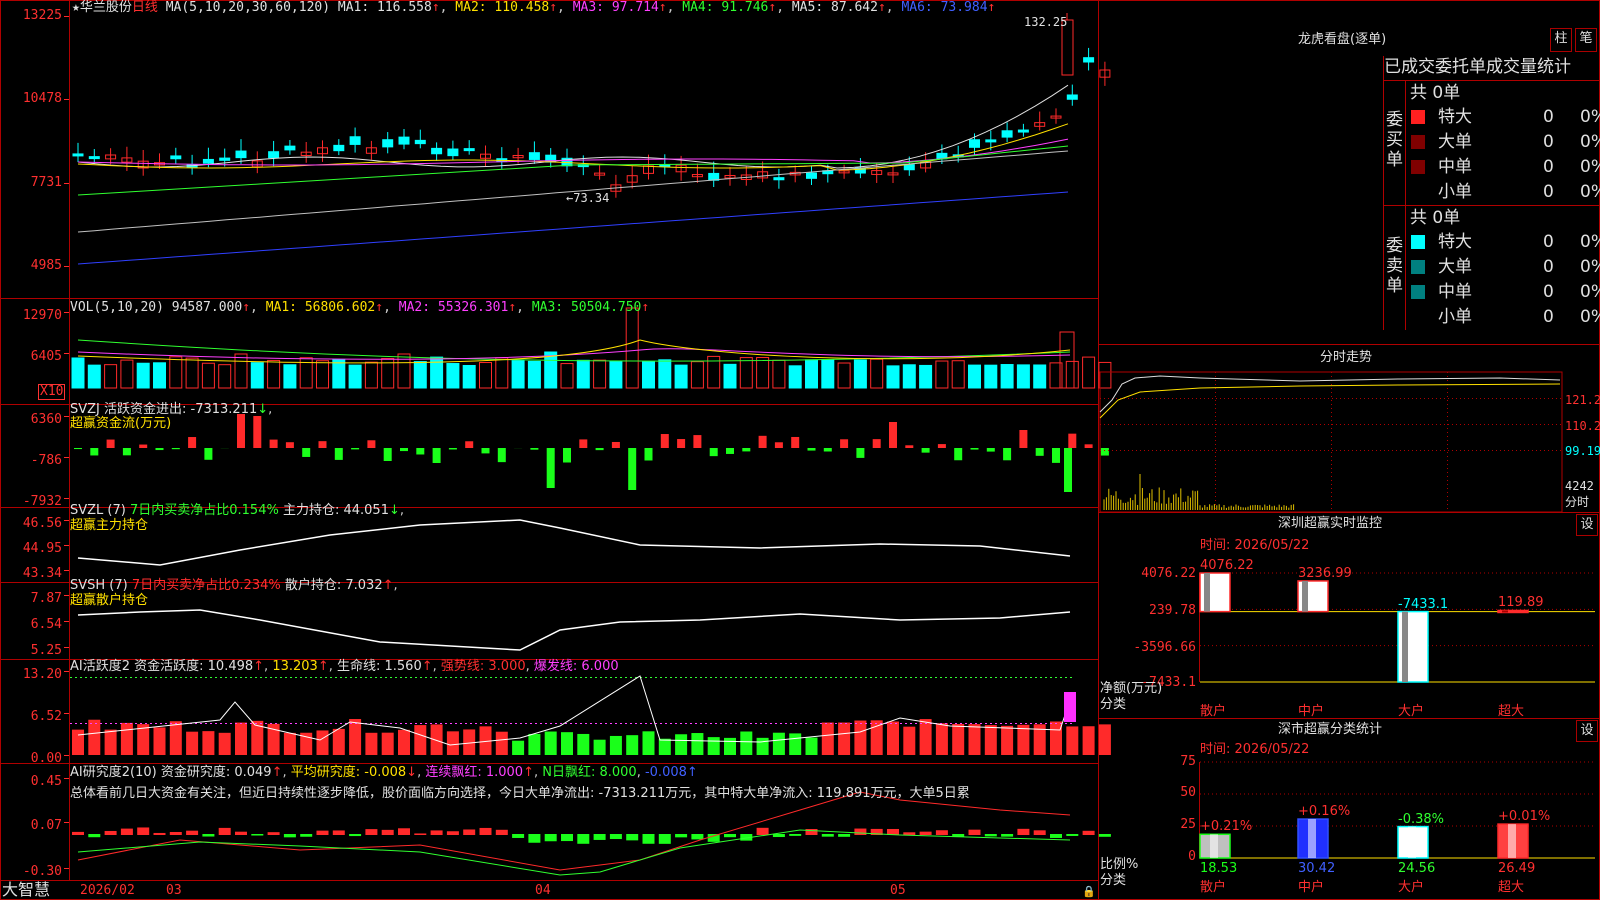 The width and height of the screenshot is (1600, 900). Describe the element at coordinates (46, 624) in the screenshot. I see `svsh-axis-label: 6.54` at that location.